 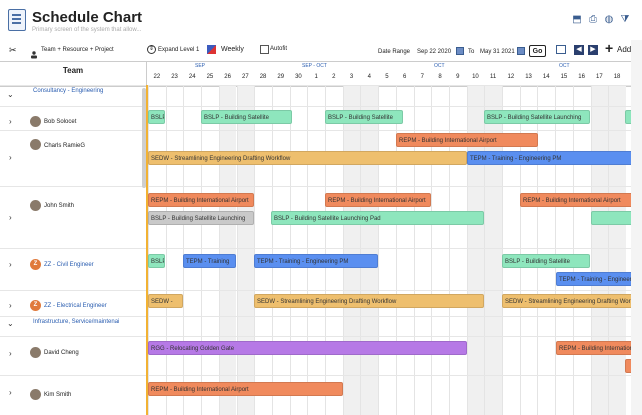 What do you see at coordinates (151, 49) in the screenshot?
I see `expand-icon: ⇕` at bounding box center [151, 49].